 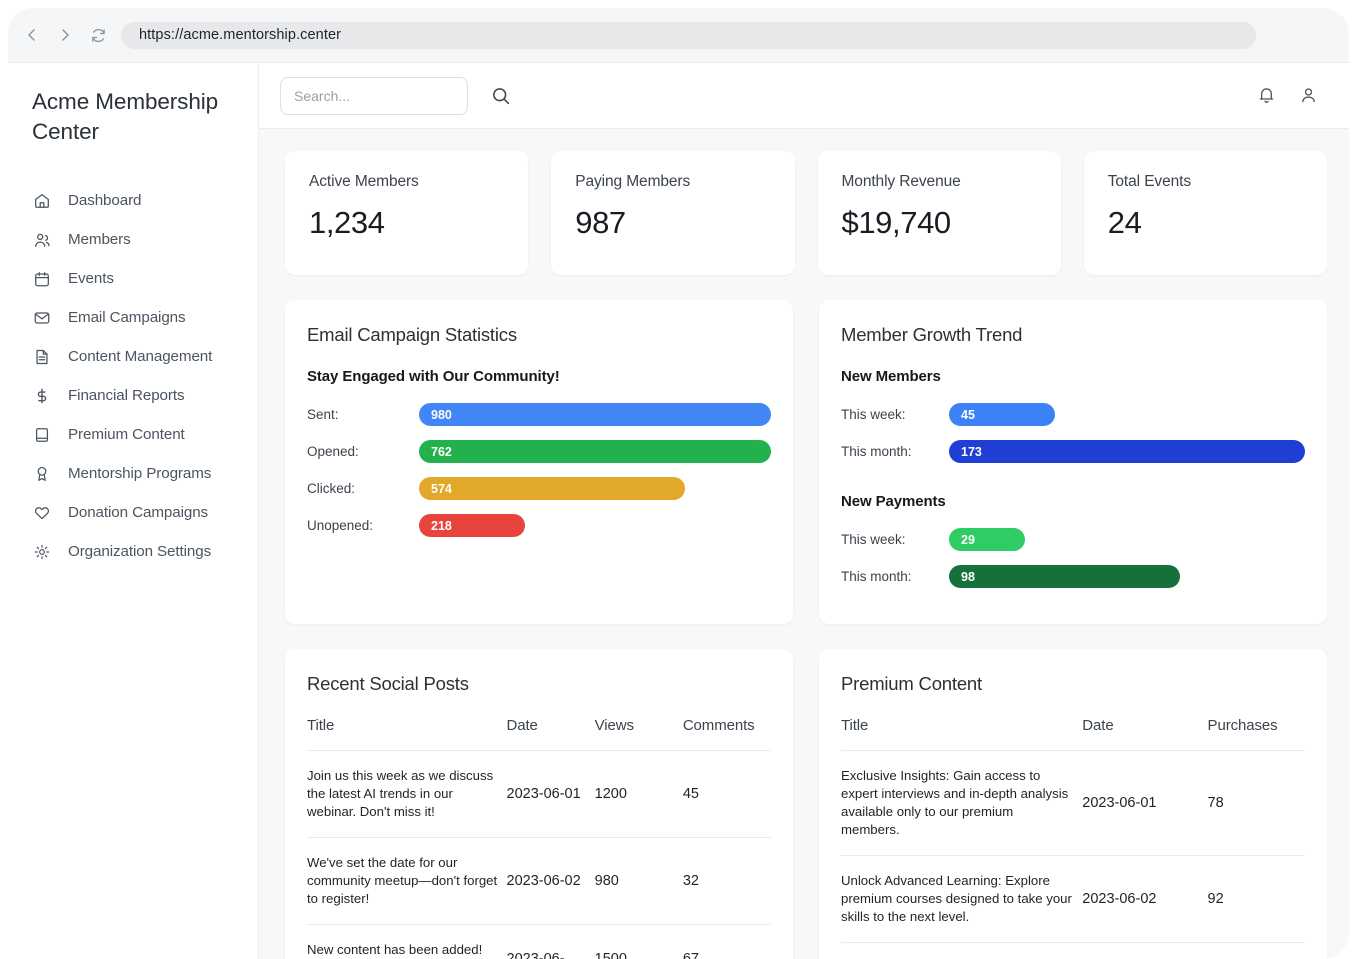 What do you see at coordinates (1002, 414) in the screenshot?
I see `bar-value: 45` at bounding box center [1002, 414].